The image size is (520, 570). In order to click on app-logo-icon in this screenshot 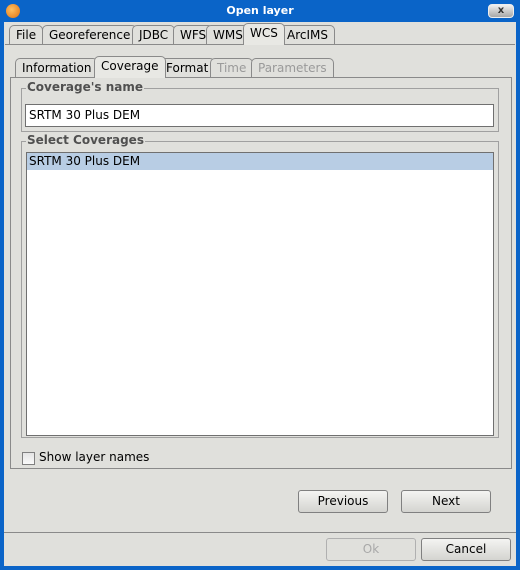, I will do `click(13, 11)`.